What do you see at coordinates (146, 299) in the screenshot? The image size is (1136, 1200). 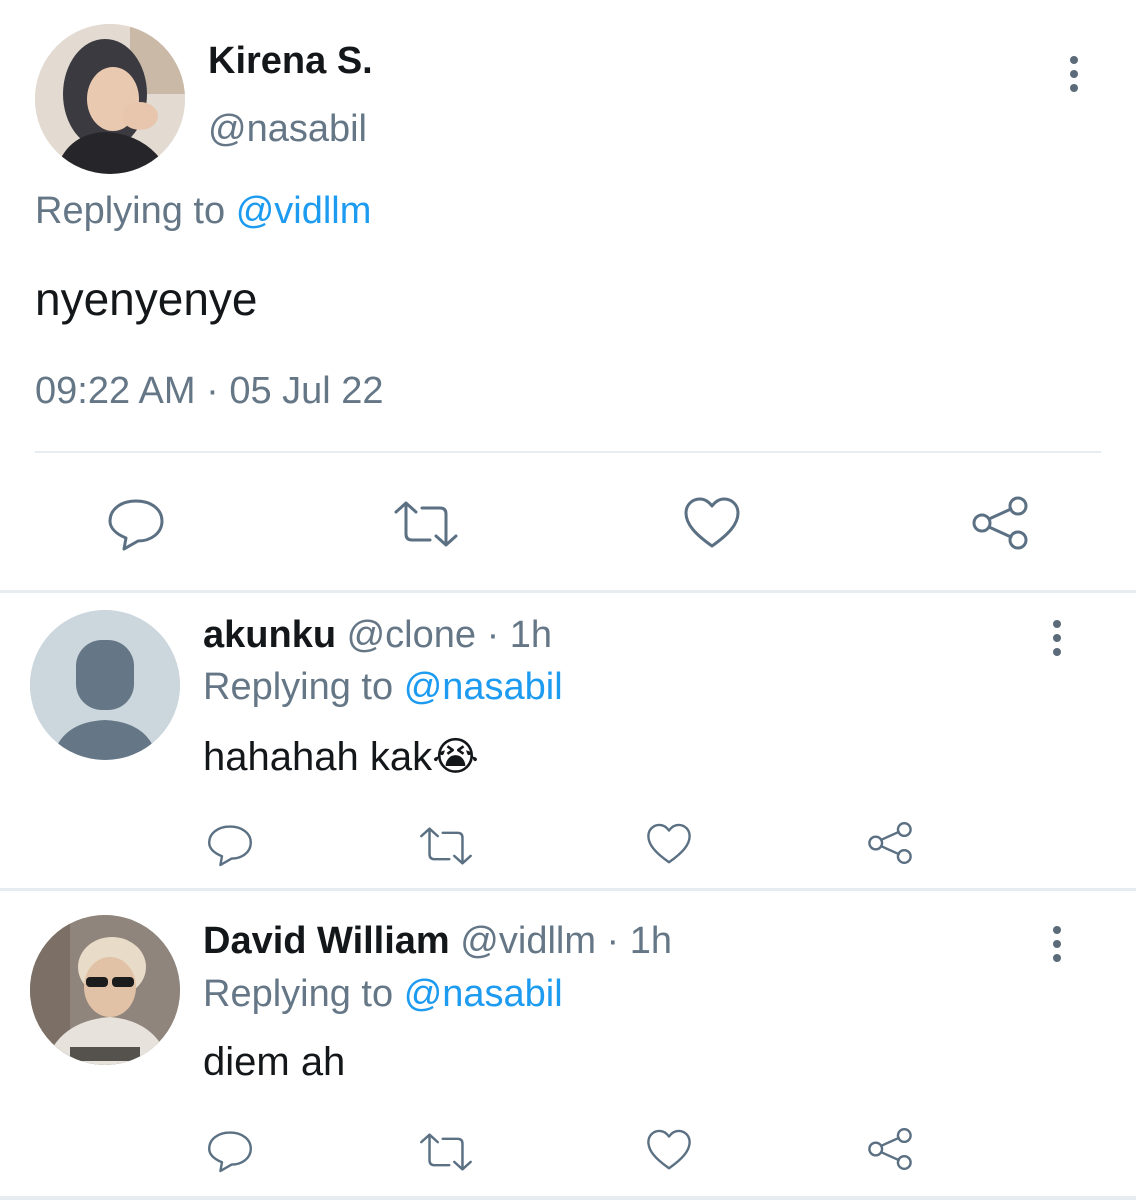 I see `tweet-text: nyenyenye` at bounding box center [146, 299].